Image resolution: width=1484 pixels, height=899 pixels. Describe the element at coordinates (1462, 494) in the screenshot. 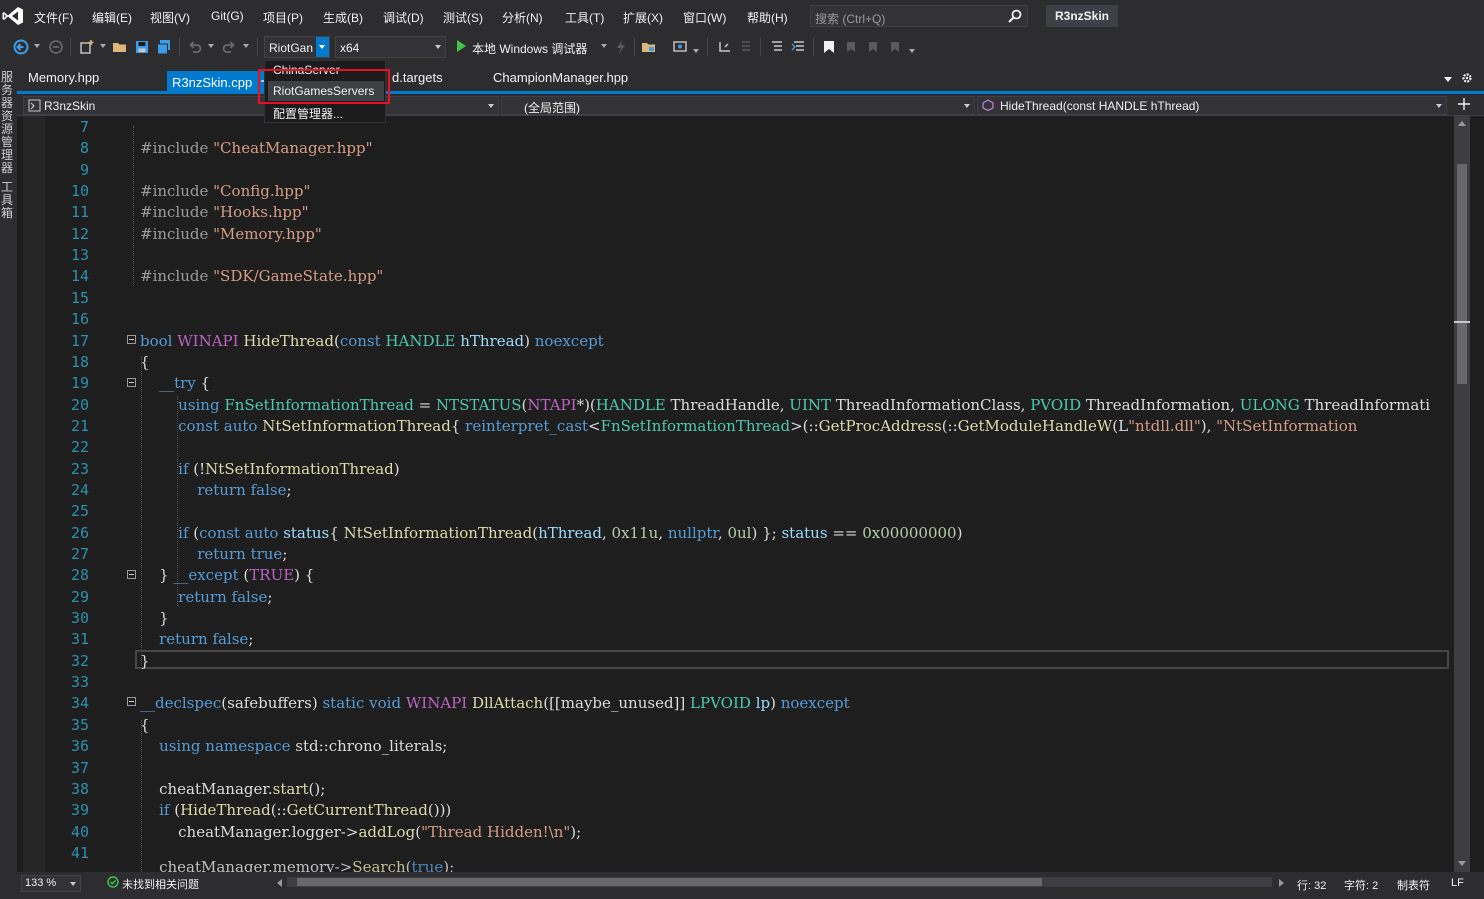

I see `vertical-scrollbar` at that location.